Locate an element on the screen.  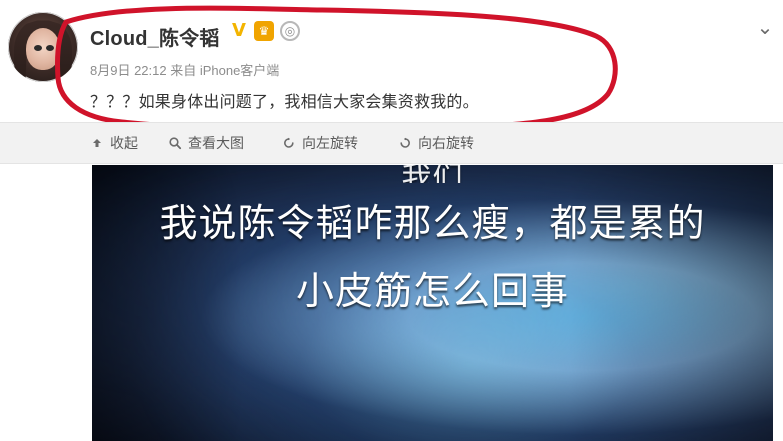
rotate-right-icon-svg is located at coordinates (405, 142).